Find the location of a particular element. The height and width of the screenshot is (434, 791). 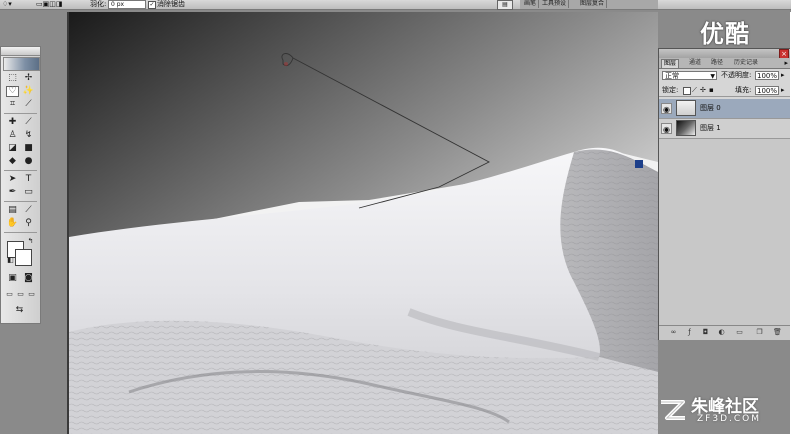

layer-row: ◉ 图层 0 is located at coordinates (724, 109).